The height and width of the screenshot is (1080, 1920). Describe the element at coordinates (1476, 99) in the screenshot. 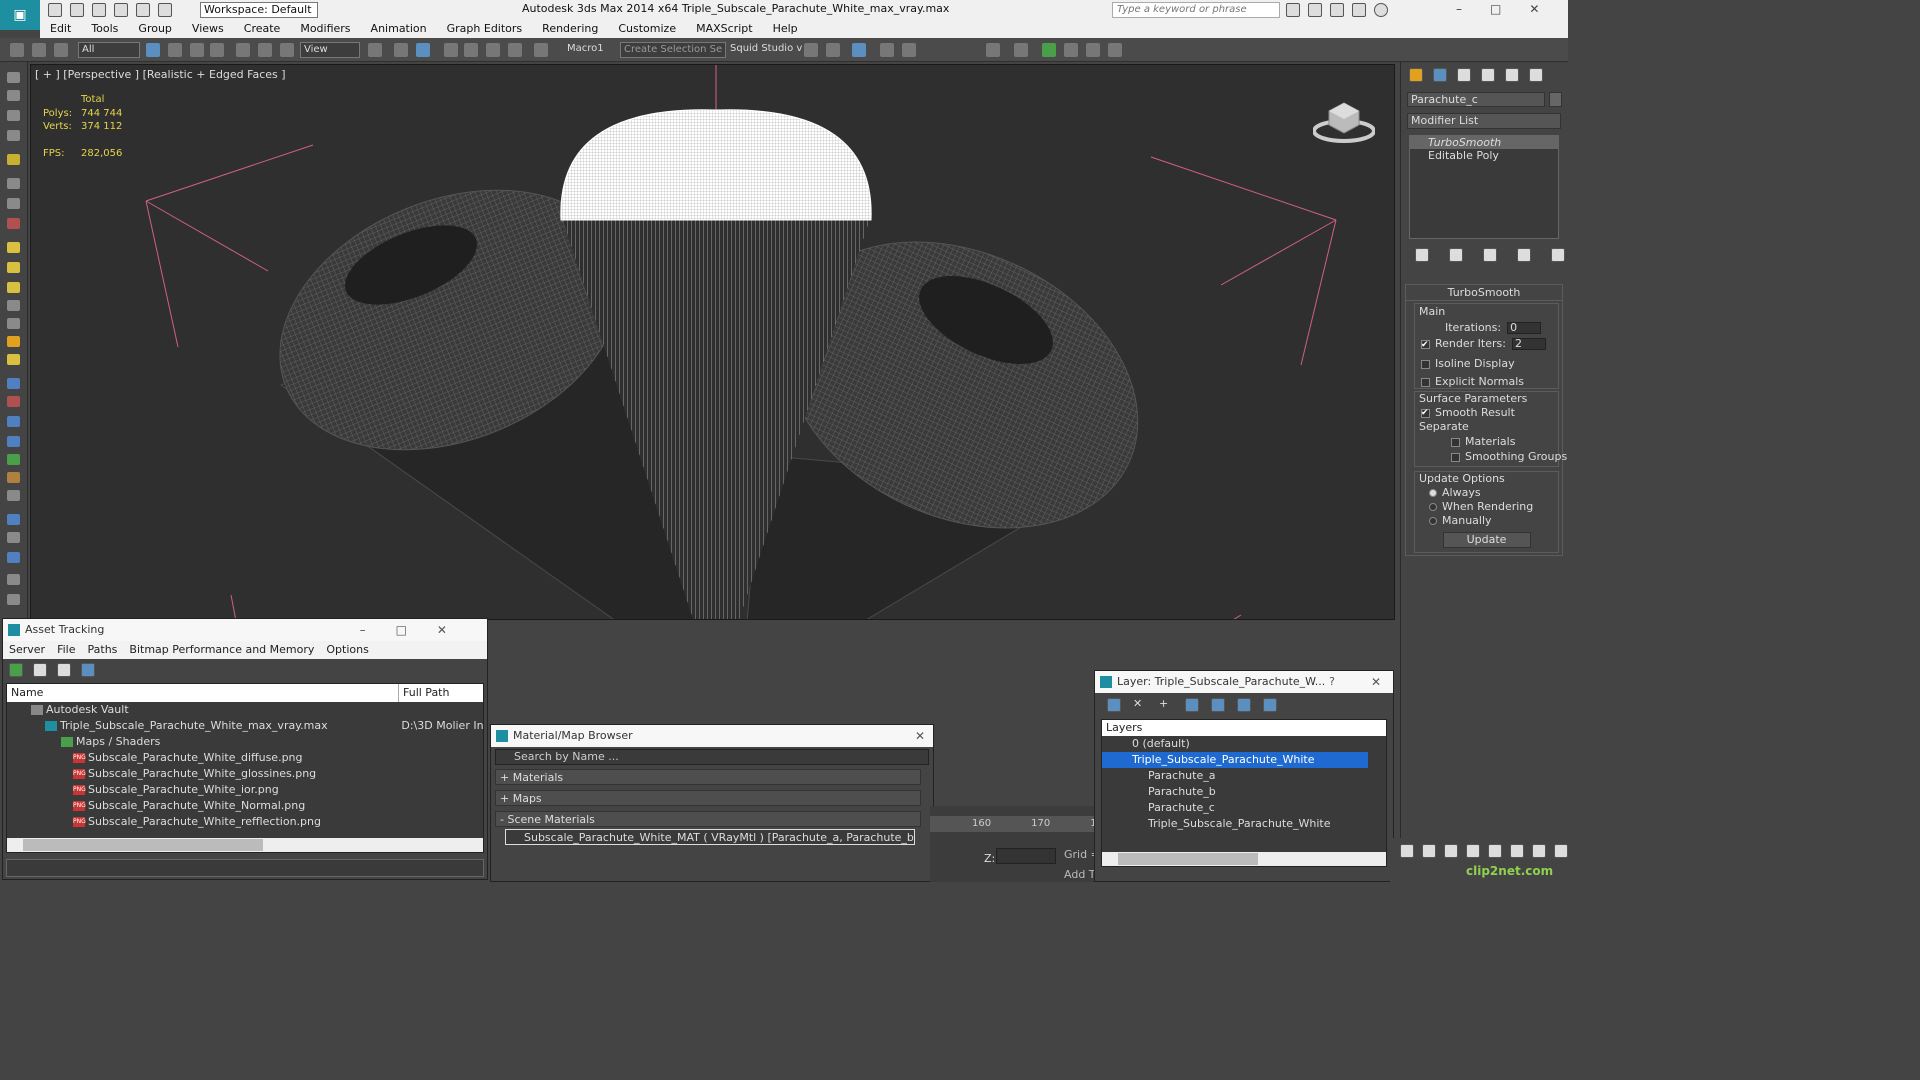

I see `object-name-field: Parachute_c` at that location.